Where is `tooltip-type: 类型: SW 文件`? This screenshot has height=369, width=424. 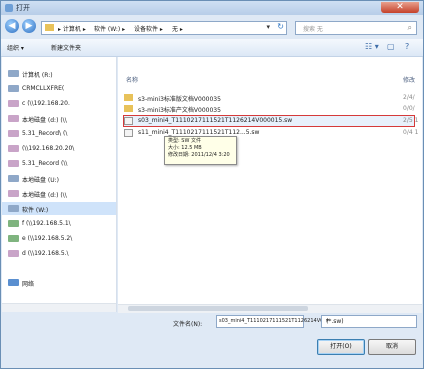
tooltip-type: 类型: SW 文件 is located at coordinates (184, 141).